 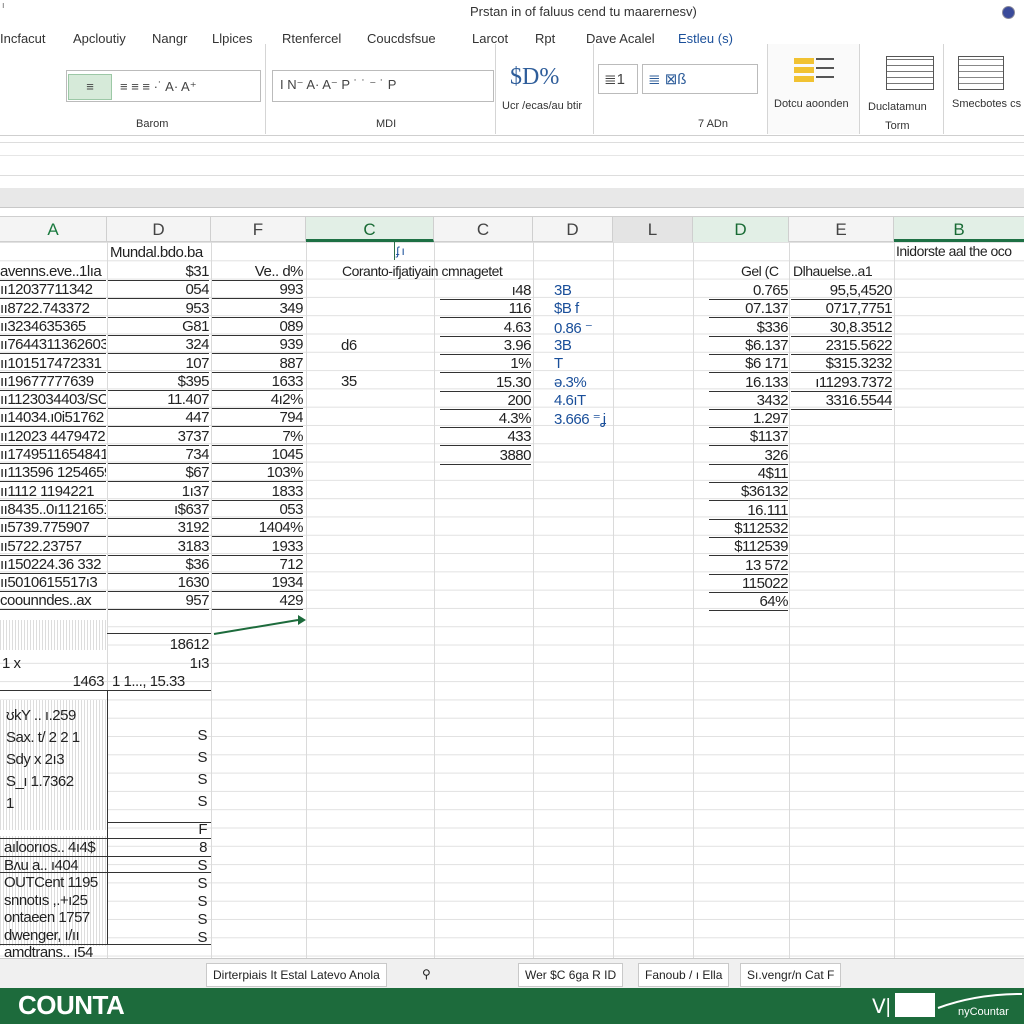 I want to click on cell: avenns.eve..1lıa, so click(x=53, y=272).